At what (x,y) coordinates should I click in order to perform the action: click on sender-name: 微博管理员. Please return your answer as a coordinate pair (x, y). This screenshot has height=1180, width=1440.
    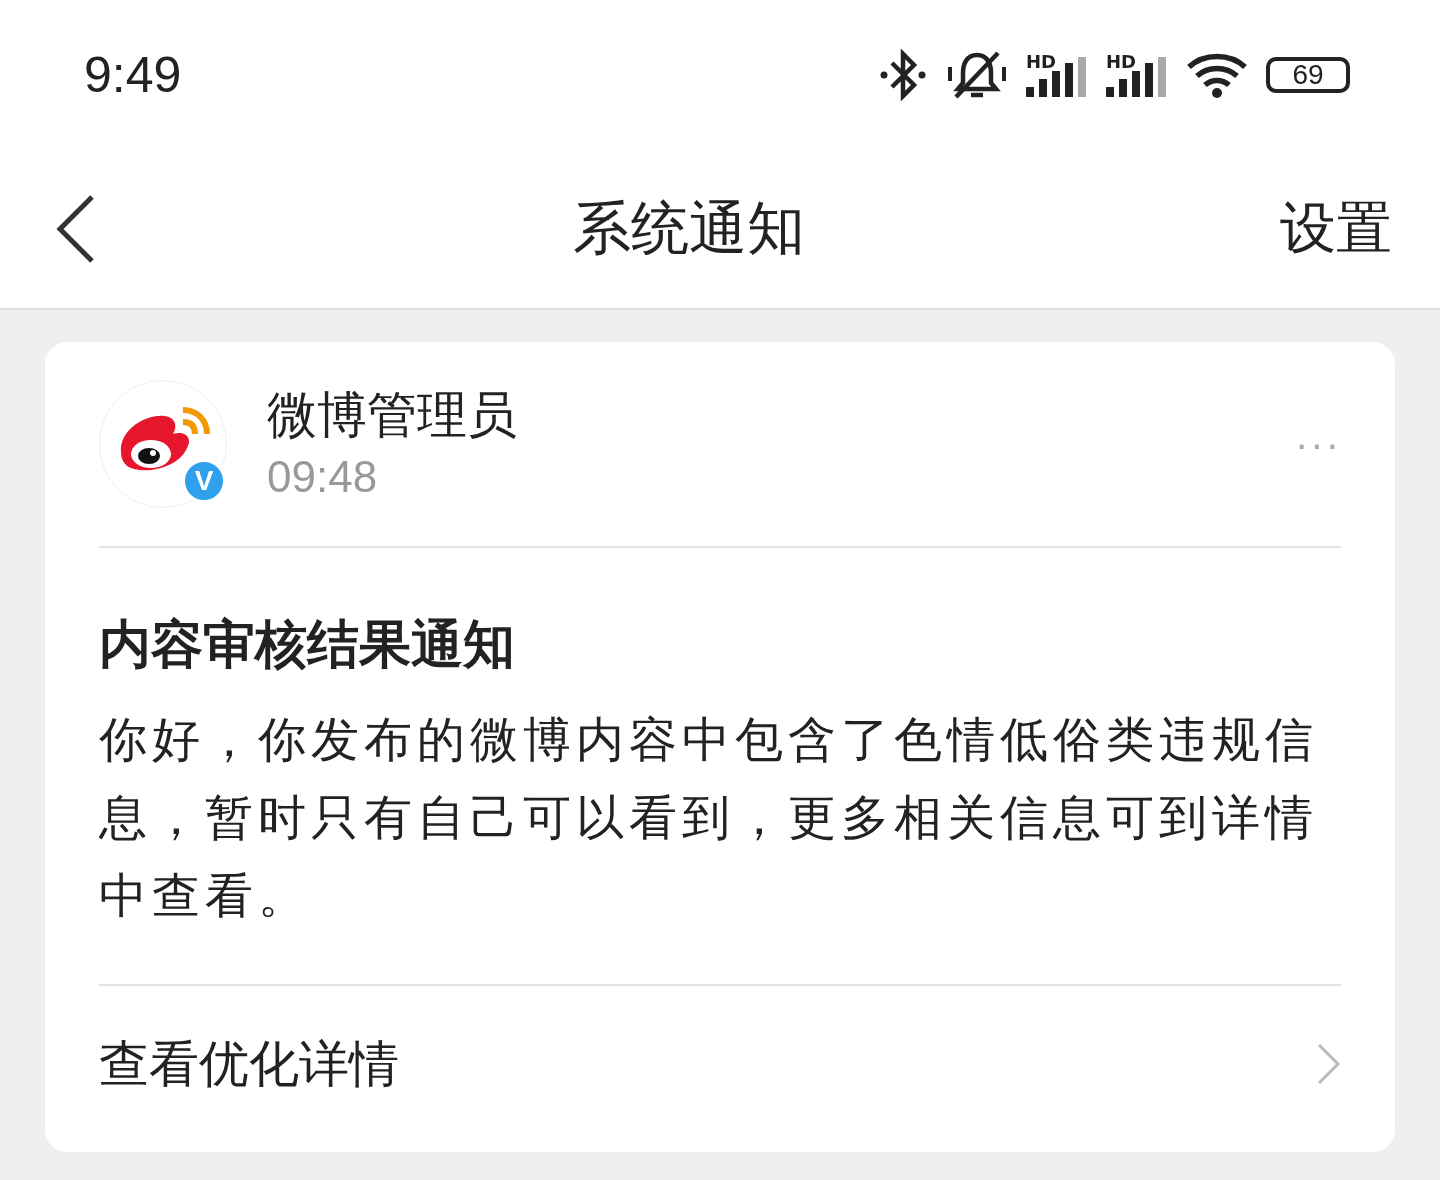
    Looking at the image, I should click on (392, 415).